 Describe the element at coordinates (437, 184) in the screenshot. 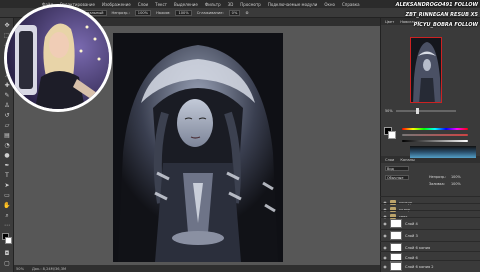

I see `layer-fill-label: Заливка:` at that location.